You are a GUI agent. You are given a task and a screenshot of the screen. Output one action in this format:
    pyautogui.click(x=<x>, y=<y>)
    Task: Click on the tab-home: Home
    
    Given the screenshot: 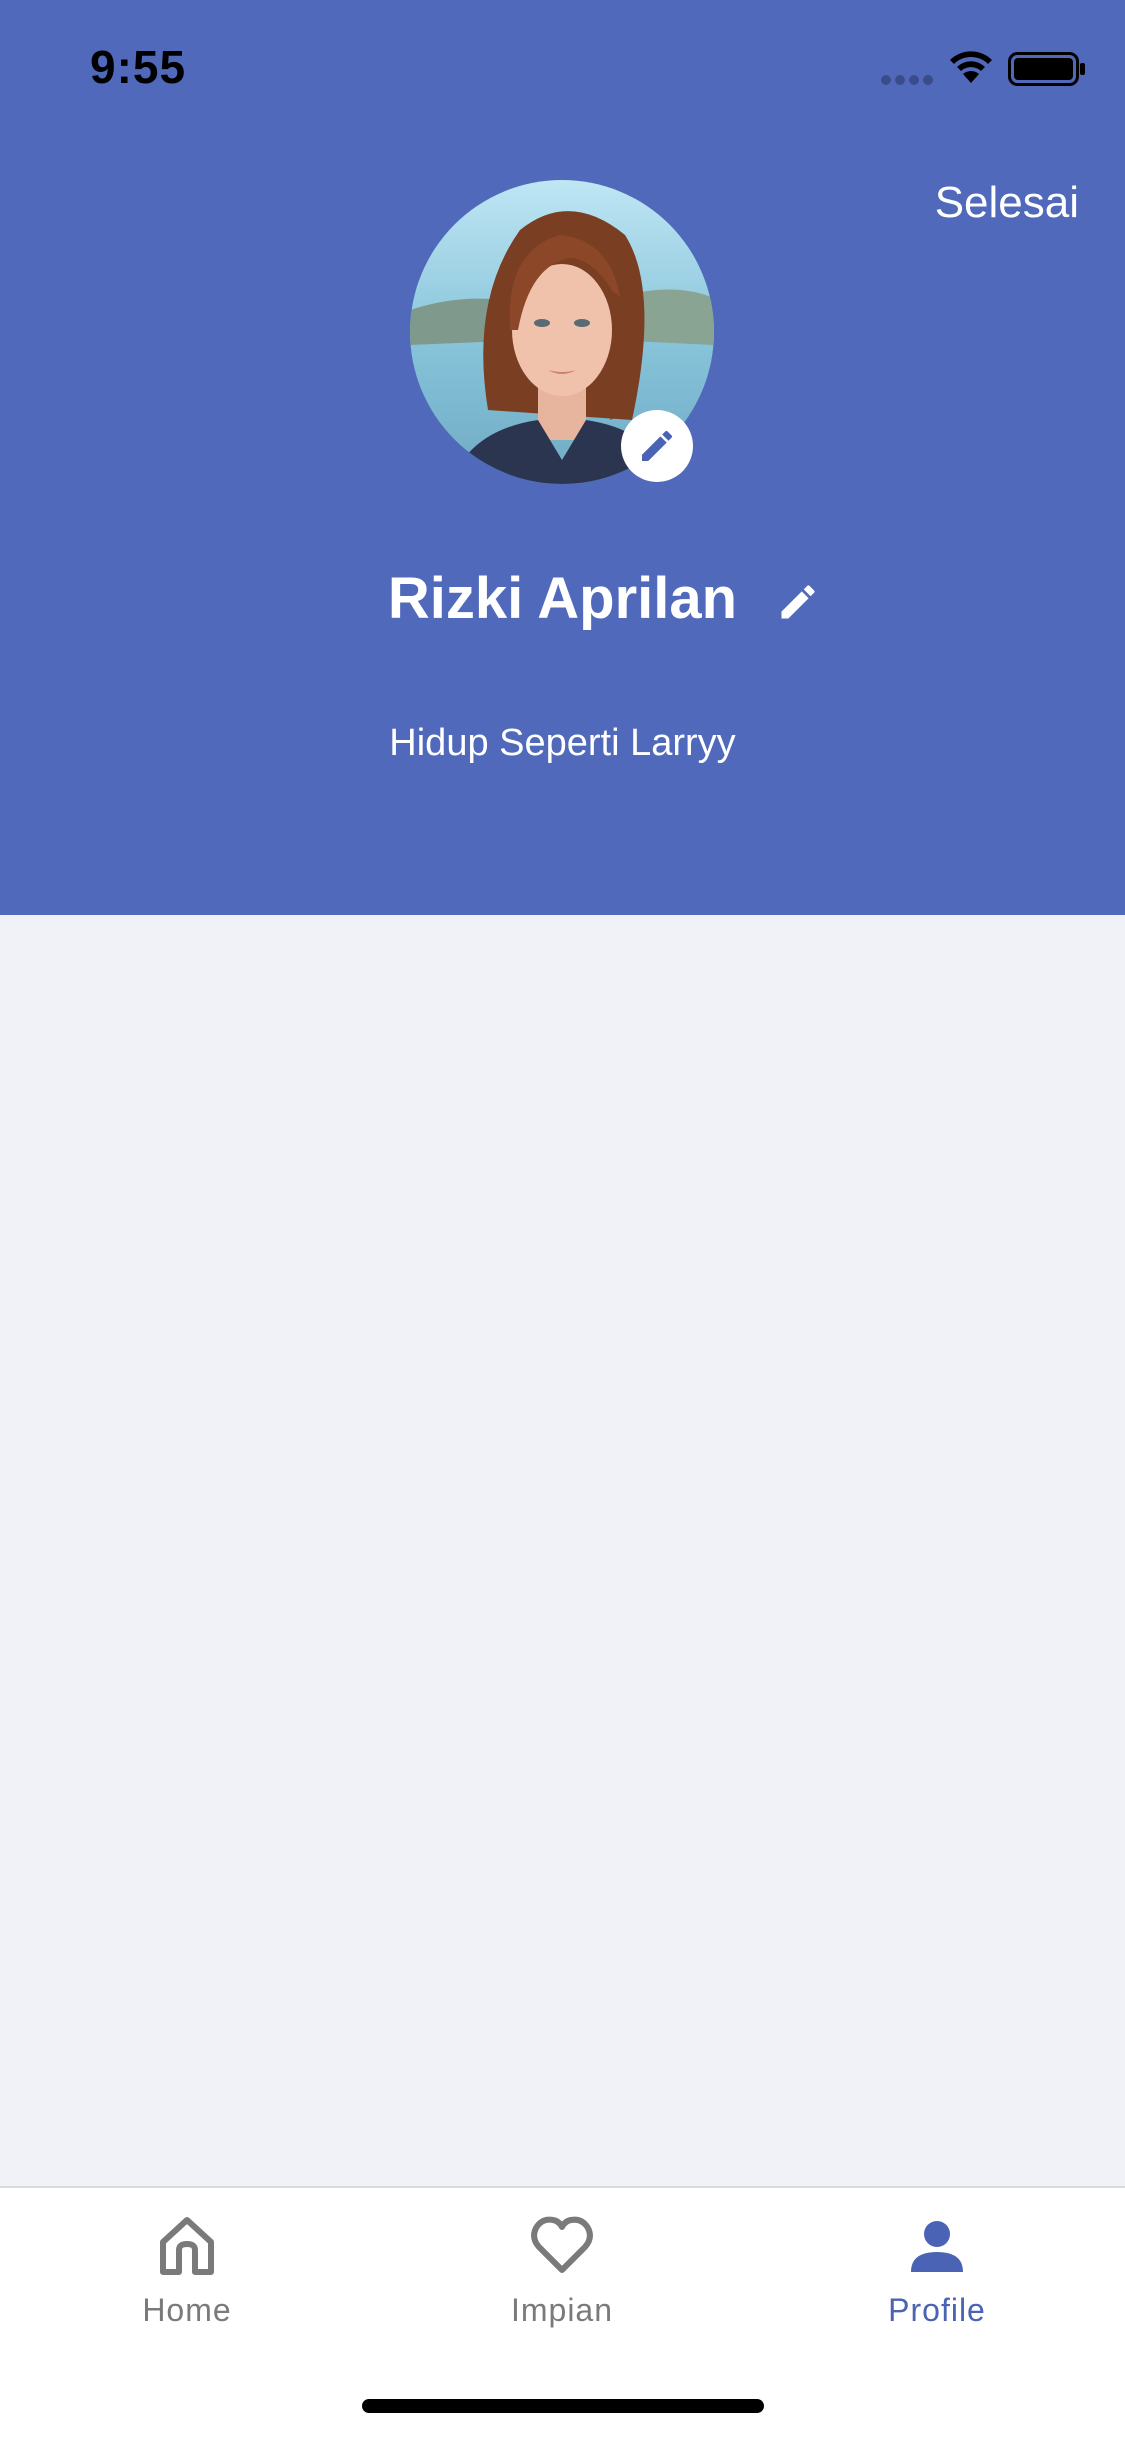 What is the action you would take?
    pyautogui.click(x=187, y=2279)
    